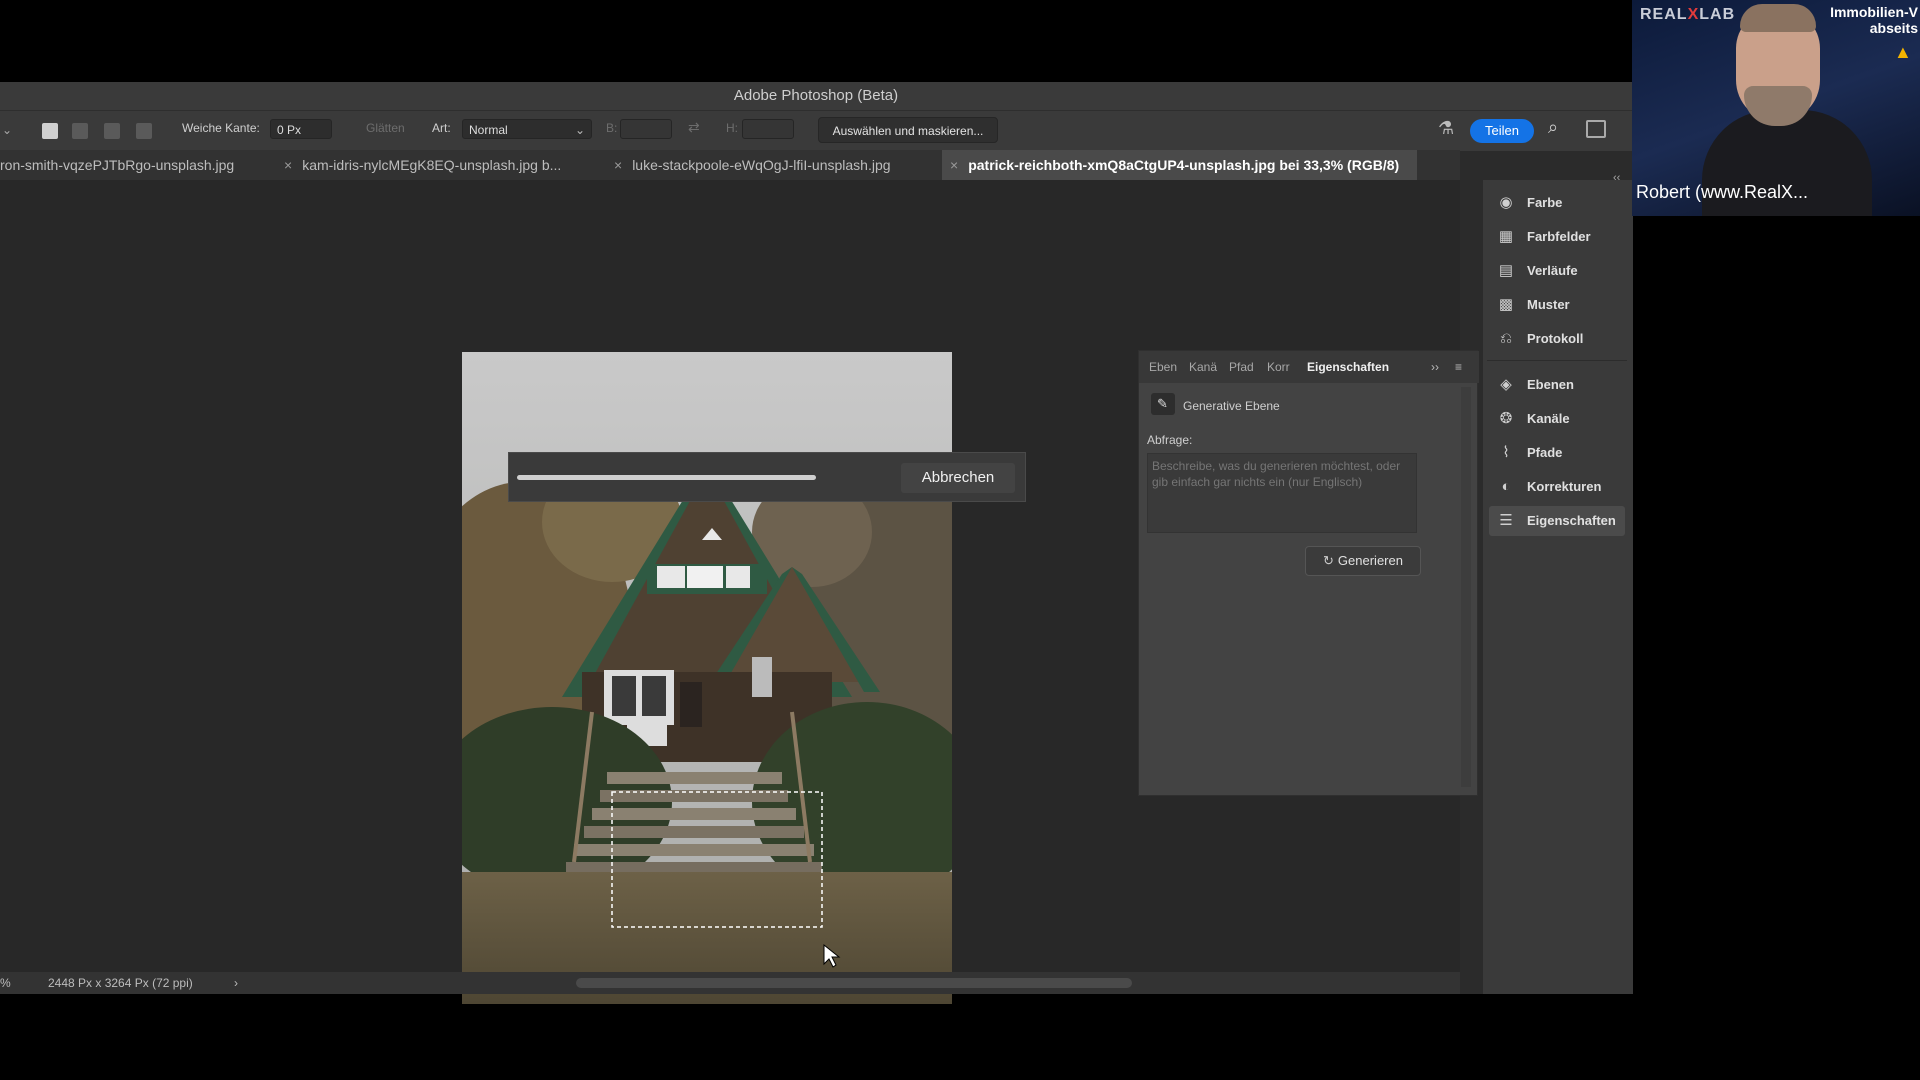 This screenshot has width=1920, height=1080. What do you see at coordinates (1506, 270) in the screenshot?
I see `gradient-icon: ▤` at bounding box center [1506, 270].